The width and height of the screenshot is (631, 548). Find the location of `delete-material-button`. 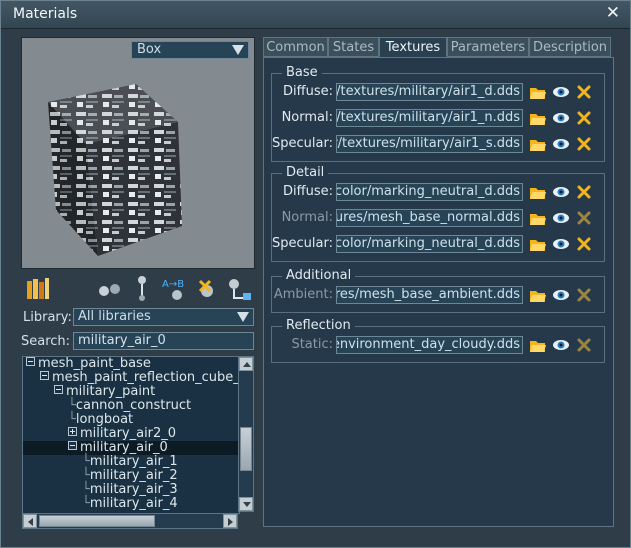

delete-material-button is located at coordinates (207, 289).